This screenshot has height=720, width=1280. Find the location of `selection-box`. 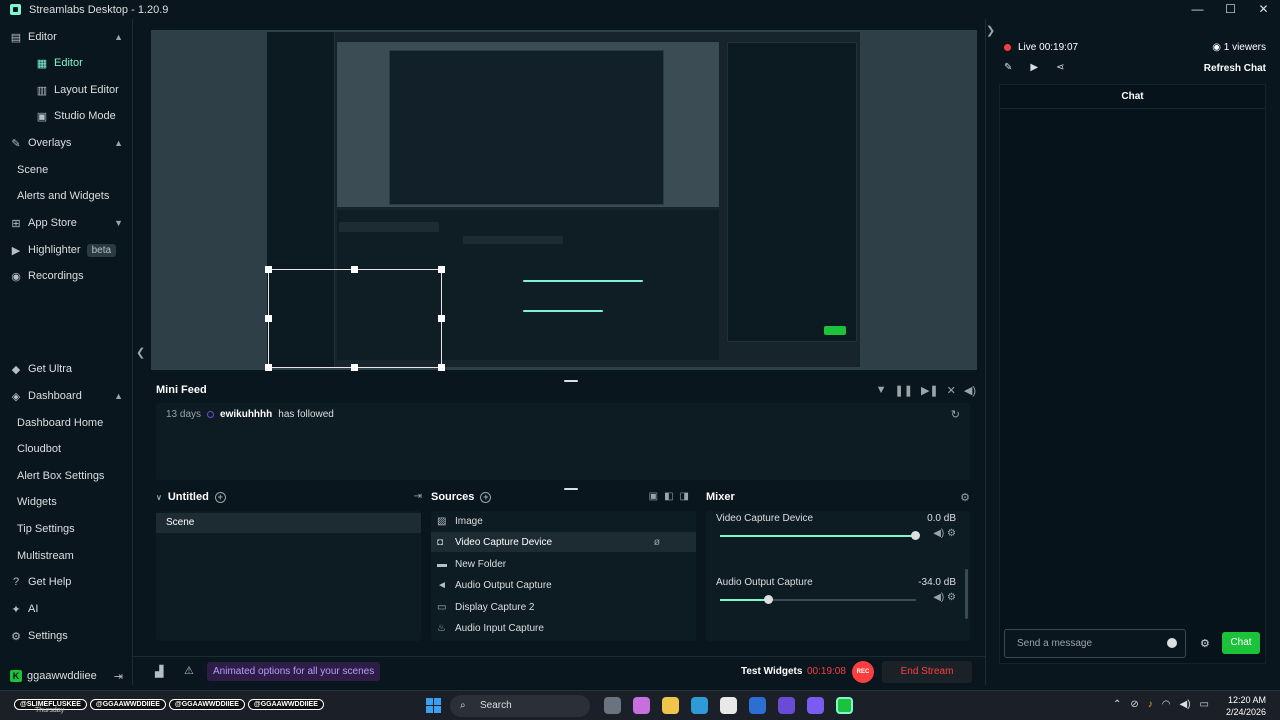

selection-box is located at coordinates (355, 318).